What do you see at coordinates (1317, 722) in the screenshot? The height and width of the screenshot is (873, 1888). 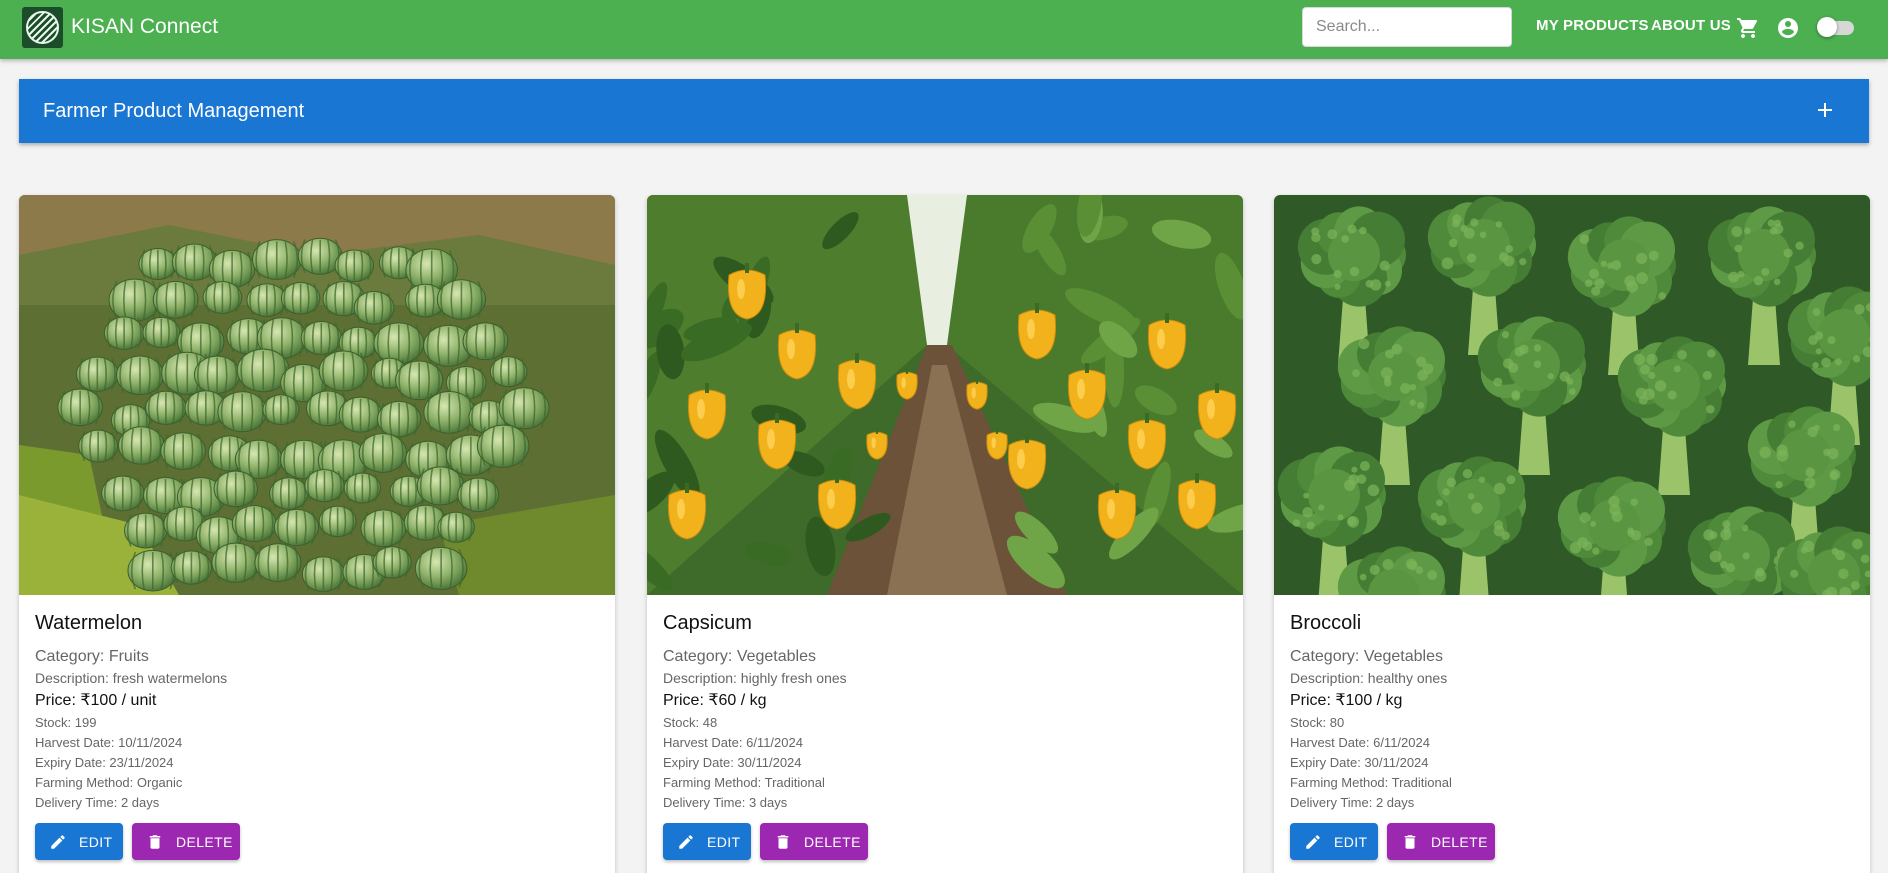 I see `product-stock: Stock: 80` at bounding box center [1317, 722].